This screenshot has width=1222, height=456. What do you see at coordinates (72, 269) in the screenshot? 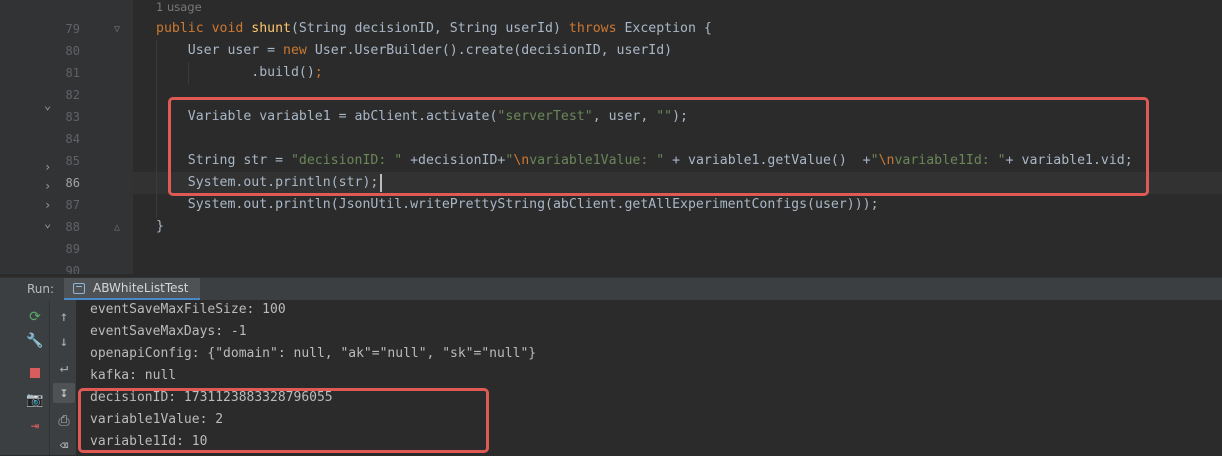
I see `line-number: 90` at bounding box center [72, 269].